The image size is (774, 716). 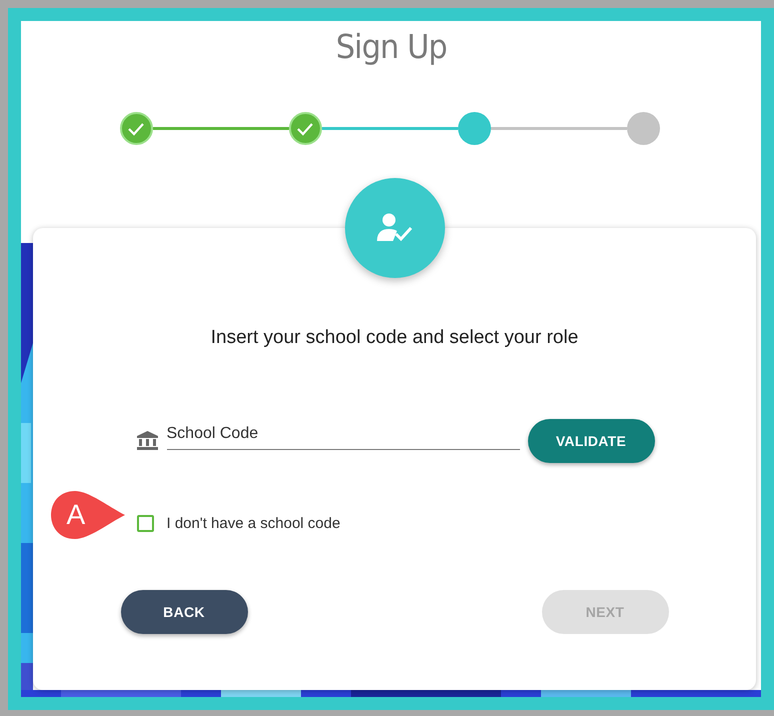 What do you see at coordinates (87, 515) in the screenshot?
I see `callout-marker: A` at bounding box center [87, 515].